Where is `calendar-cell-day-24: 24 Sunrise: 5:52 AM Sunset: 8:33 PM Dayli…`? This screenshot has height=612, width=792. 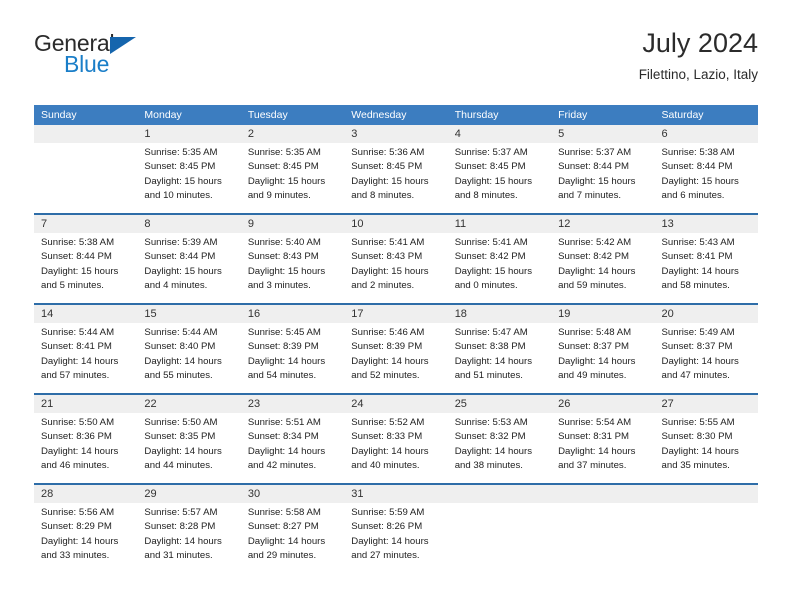
calendar-cell-day-24: 24 Sunrise: 5:52 AM Sunset: 8:33 PM Dayli… is located at coordinates (395, 439).